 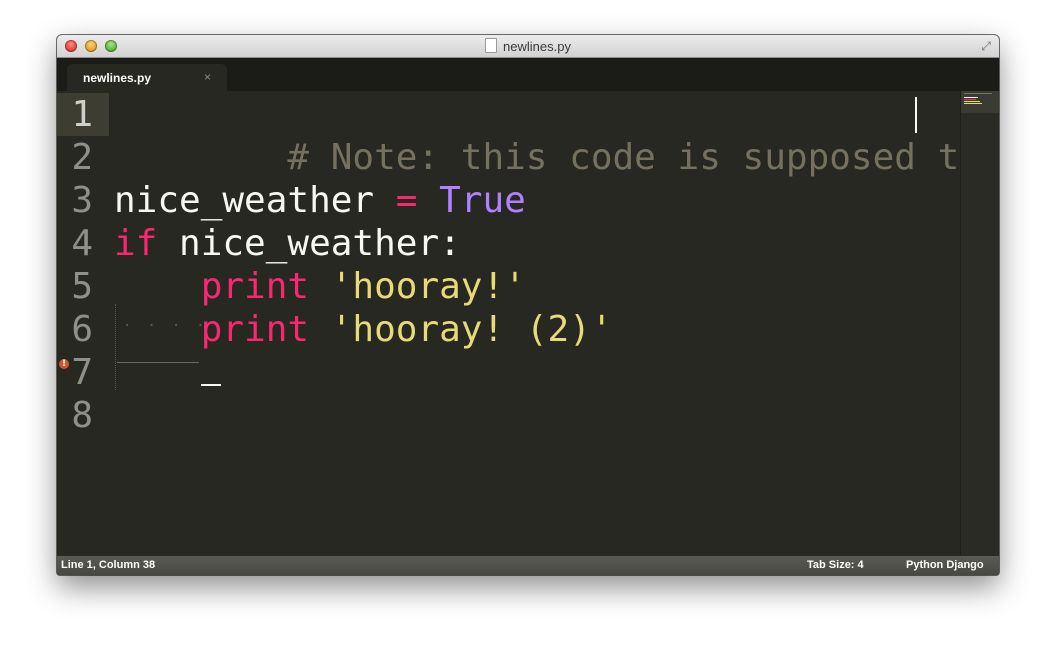 I want to click on line-number: 7, so click(x=82, y=372).